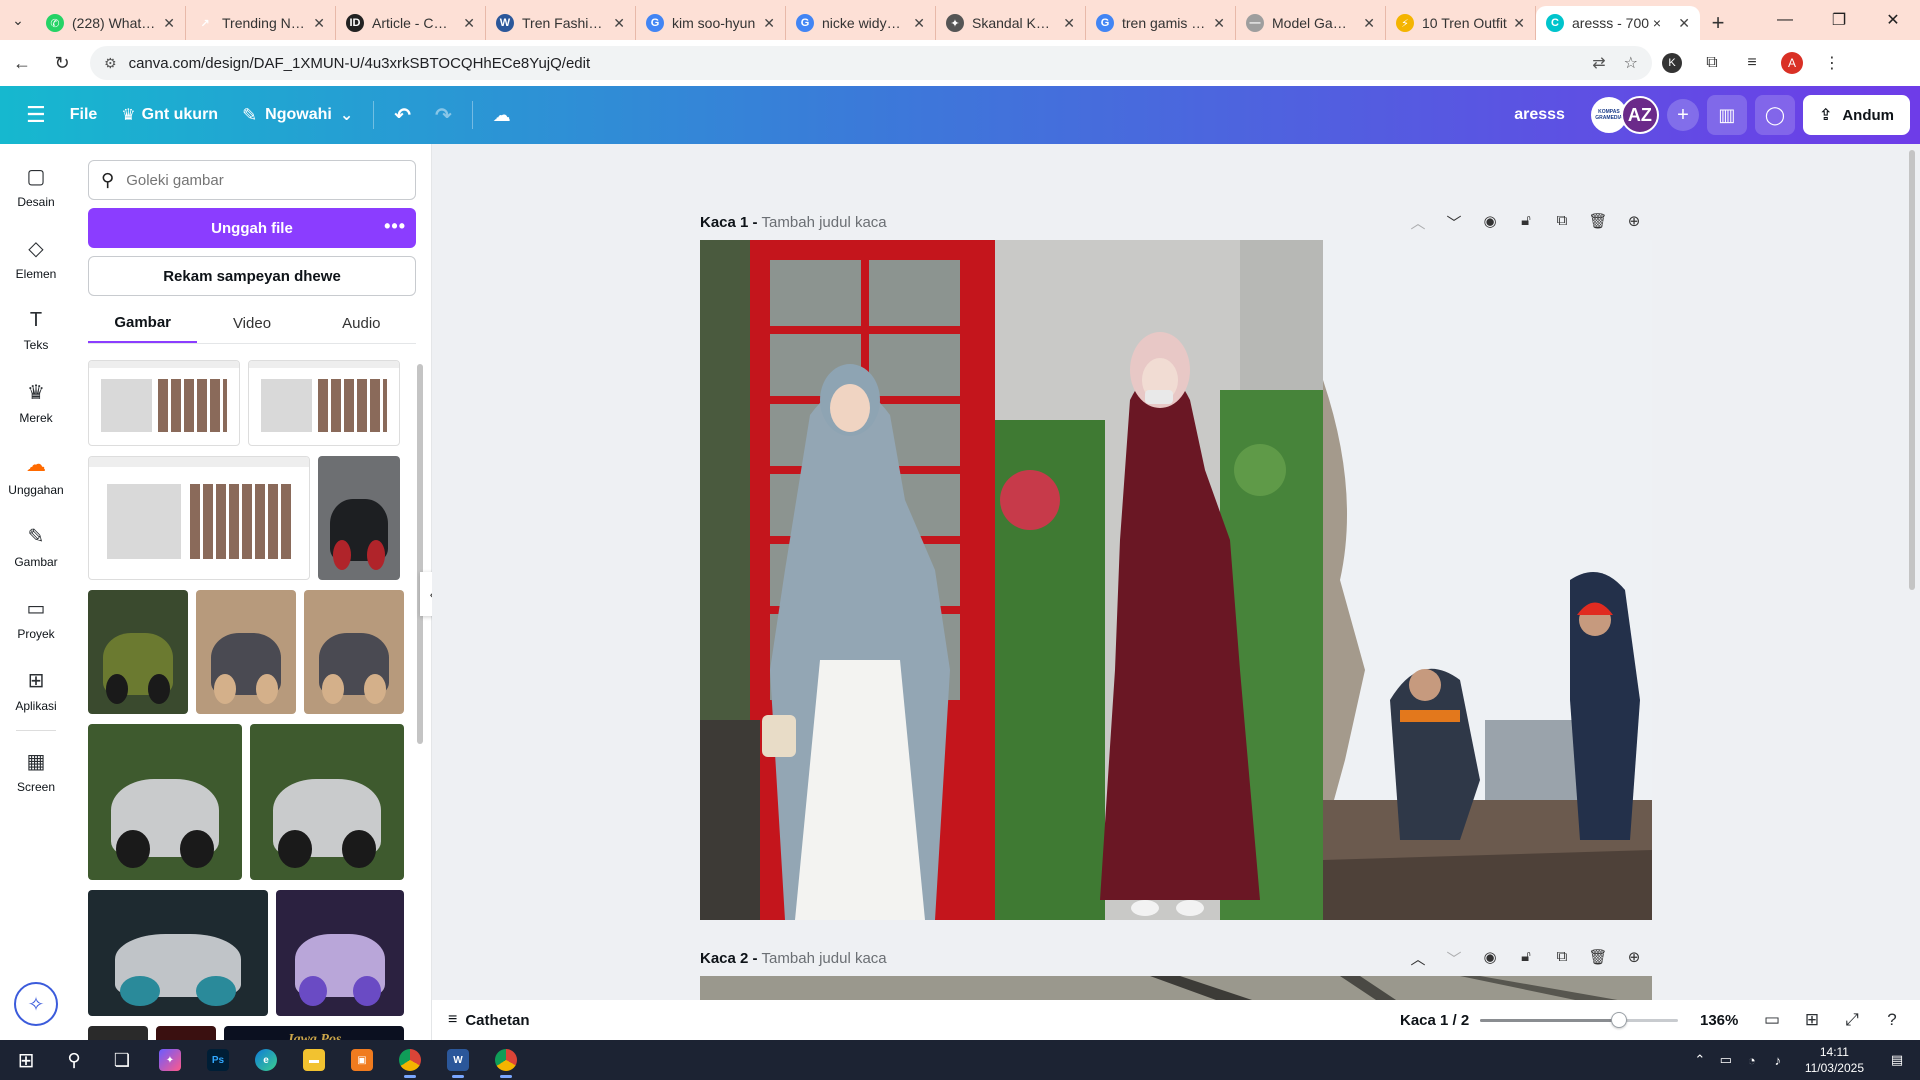 This screenshot has height=1080, width=1920. Describe the element at coordinates (1834, 1060) in the screenshot. I see `clock: 14:11 11/03/2025` at that location.